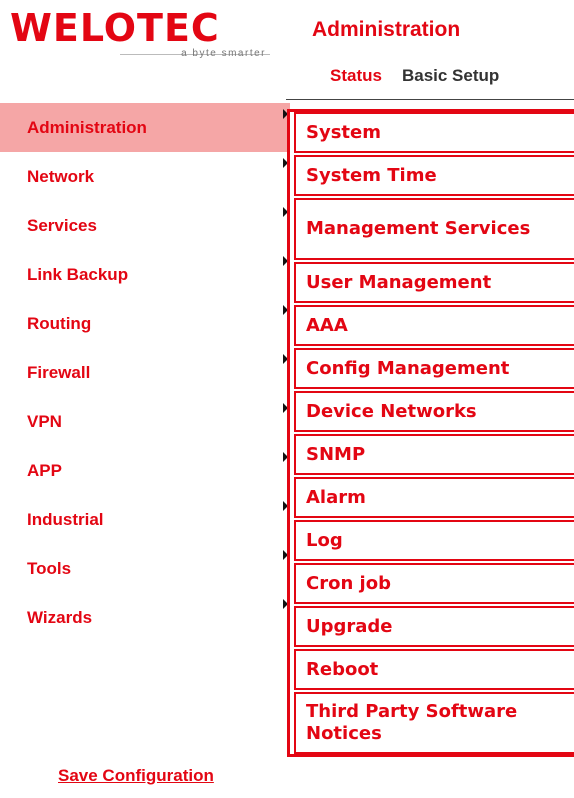 This screenshot has height=798, width=574. What do you see at coordinates (434, 669) in the screenshot?
I see `submenu-item-reboot: Reboot` at bounding box center [434, 669].